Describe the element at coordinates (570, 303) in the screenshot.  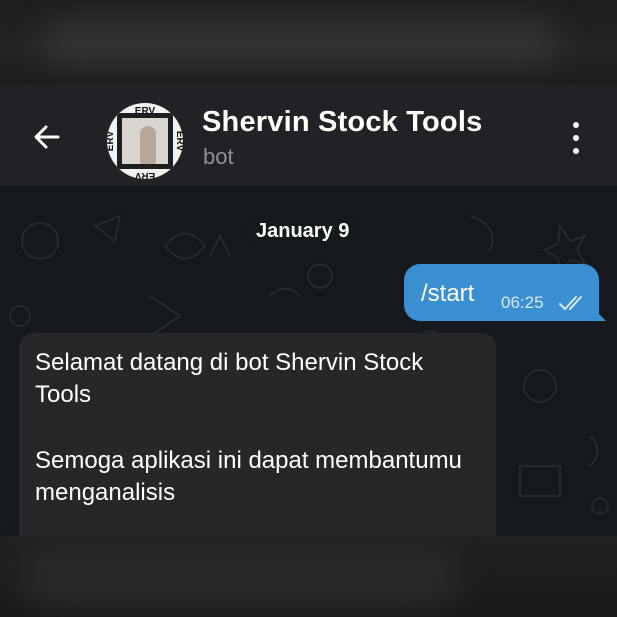
I see `double-check-icon` at that location.